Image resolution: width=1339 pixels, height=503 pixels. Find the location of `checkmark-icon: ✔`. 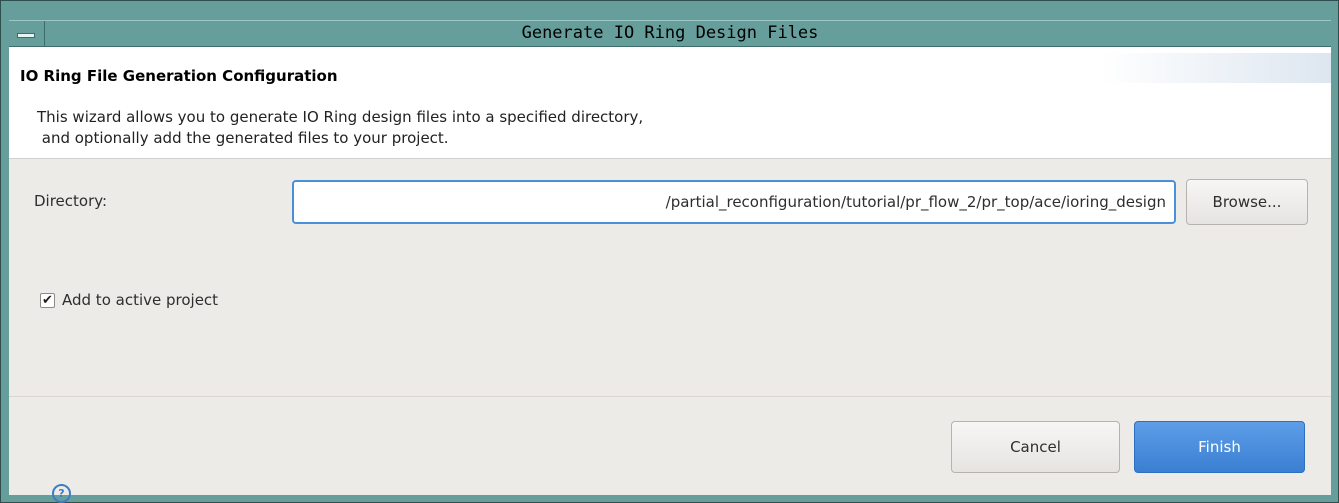

checkmark-icon: ✔ is located at coordinates (47, 300).